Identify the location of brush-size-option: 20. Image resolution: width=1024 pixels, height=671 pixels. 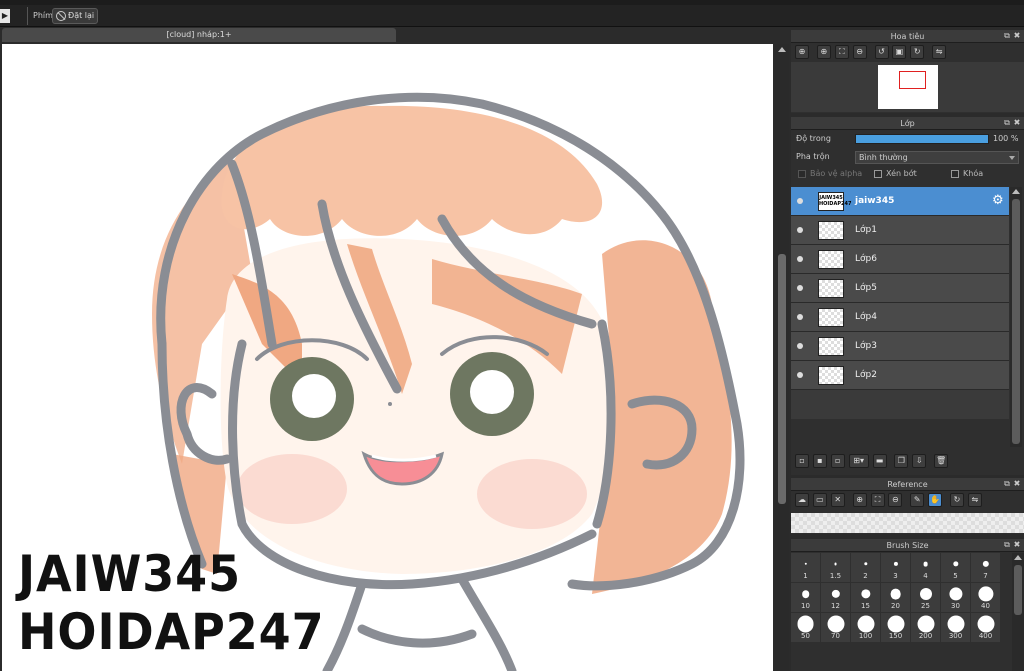
(895, 597).